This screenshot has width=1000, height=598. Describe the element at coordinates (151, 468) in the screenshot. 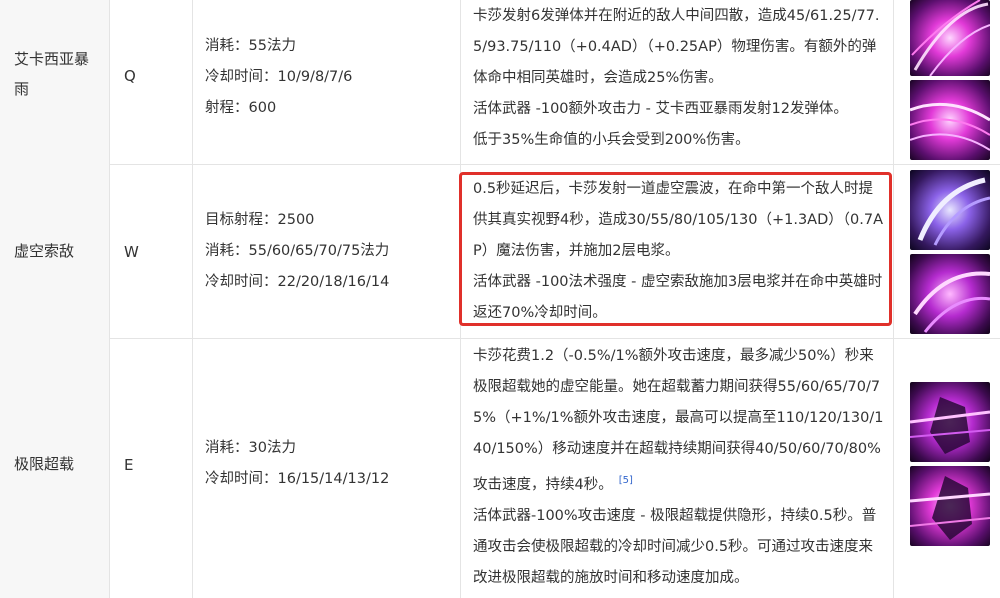

I see `ability-key-cell: E` at that location.